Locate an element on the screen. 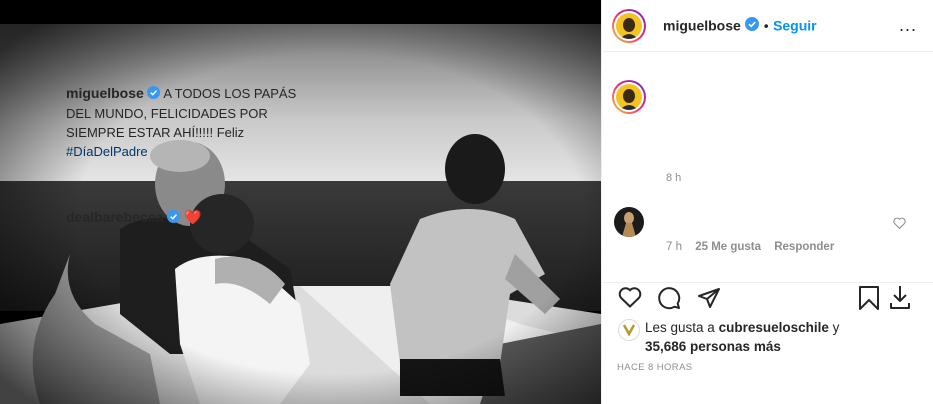 The image size is (933, 404). download-icon is located at coordinates (900, 299).